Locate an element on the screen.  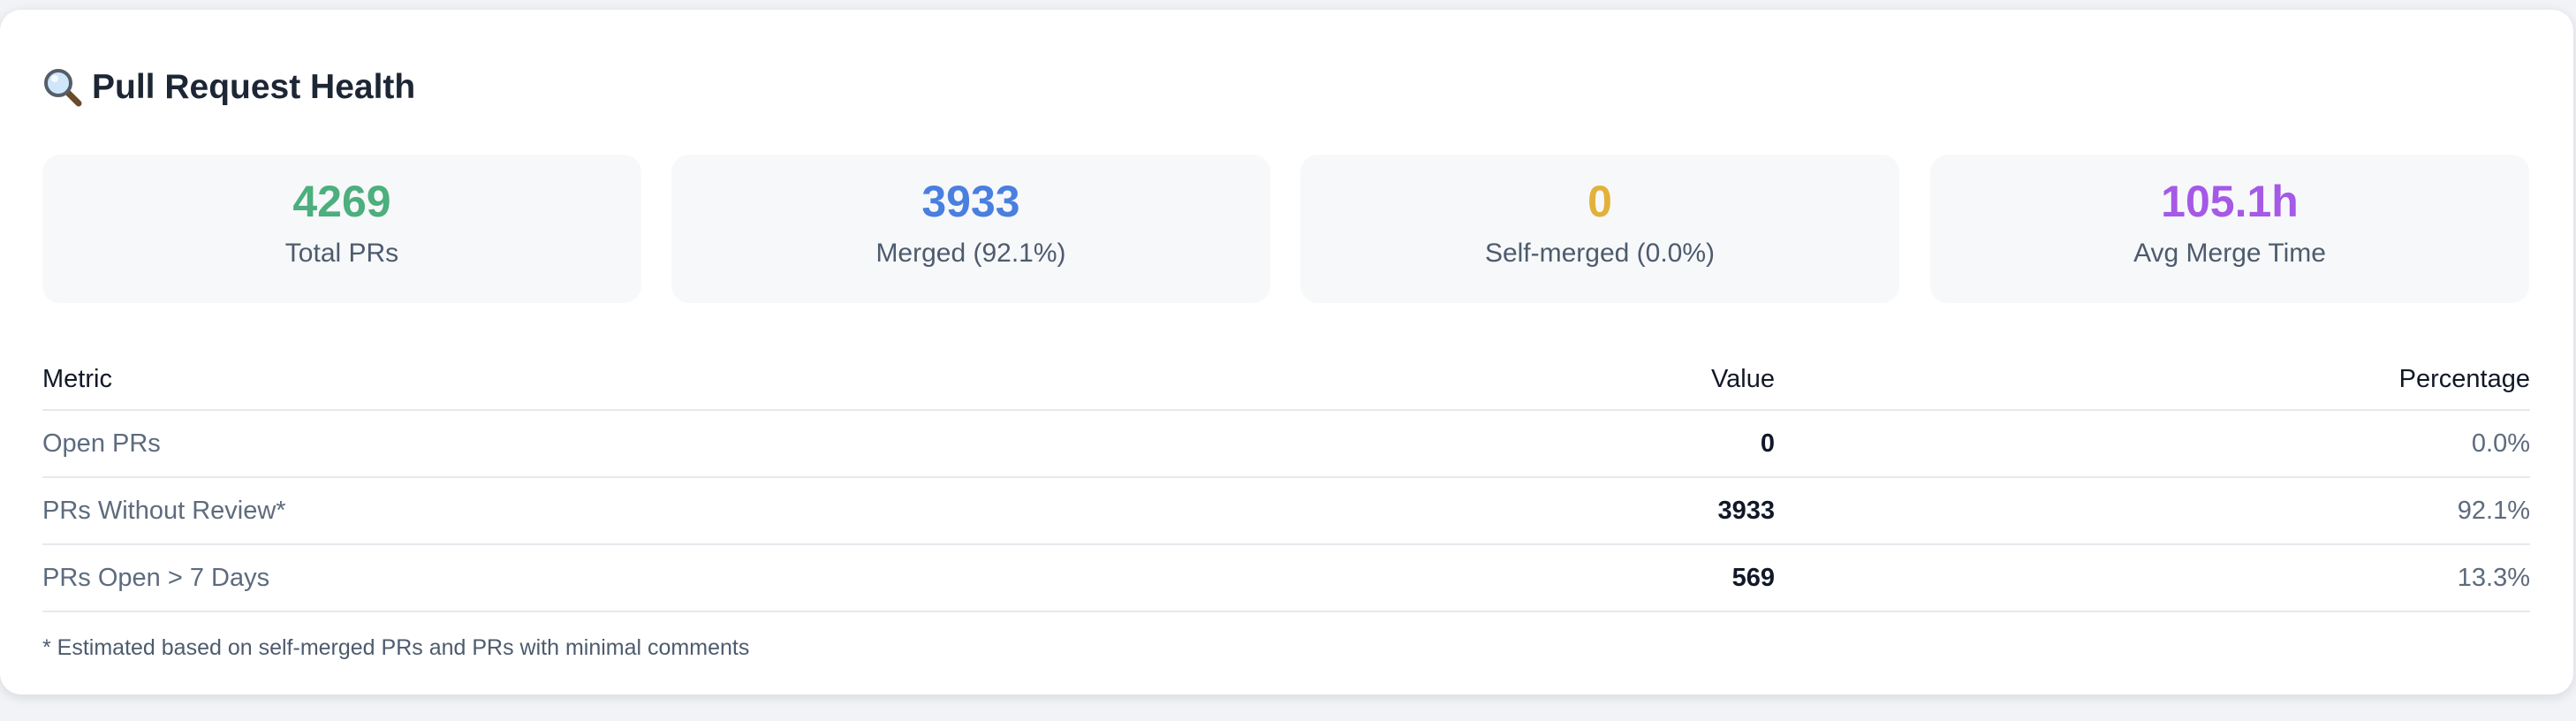
stat-label: Total PRs is located at coordinates (342, 253).